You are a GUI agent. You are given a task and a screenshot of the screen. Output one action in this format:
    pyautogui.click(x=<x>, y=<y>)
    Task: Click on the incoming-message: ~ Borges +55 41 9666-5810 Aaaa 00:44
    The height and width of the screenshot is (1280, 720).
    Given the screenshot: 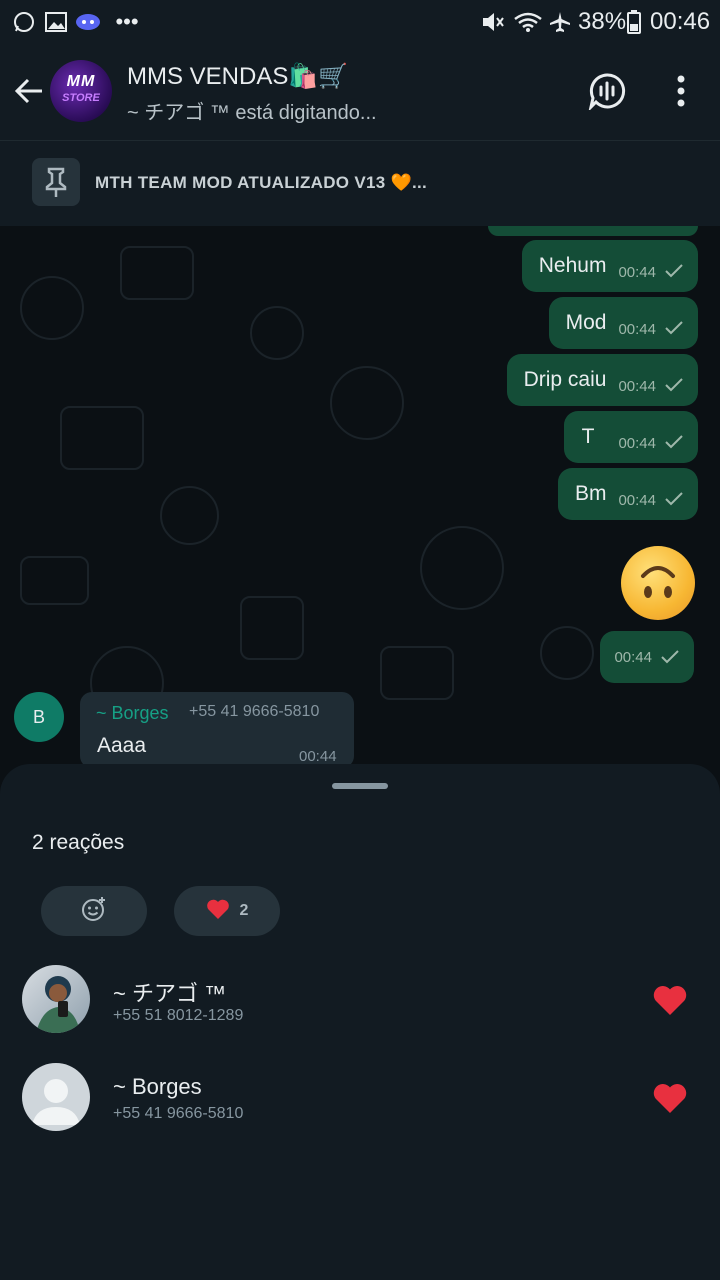 What is the action you would take?
    pyautogui.click(x=217, y=730)
    